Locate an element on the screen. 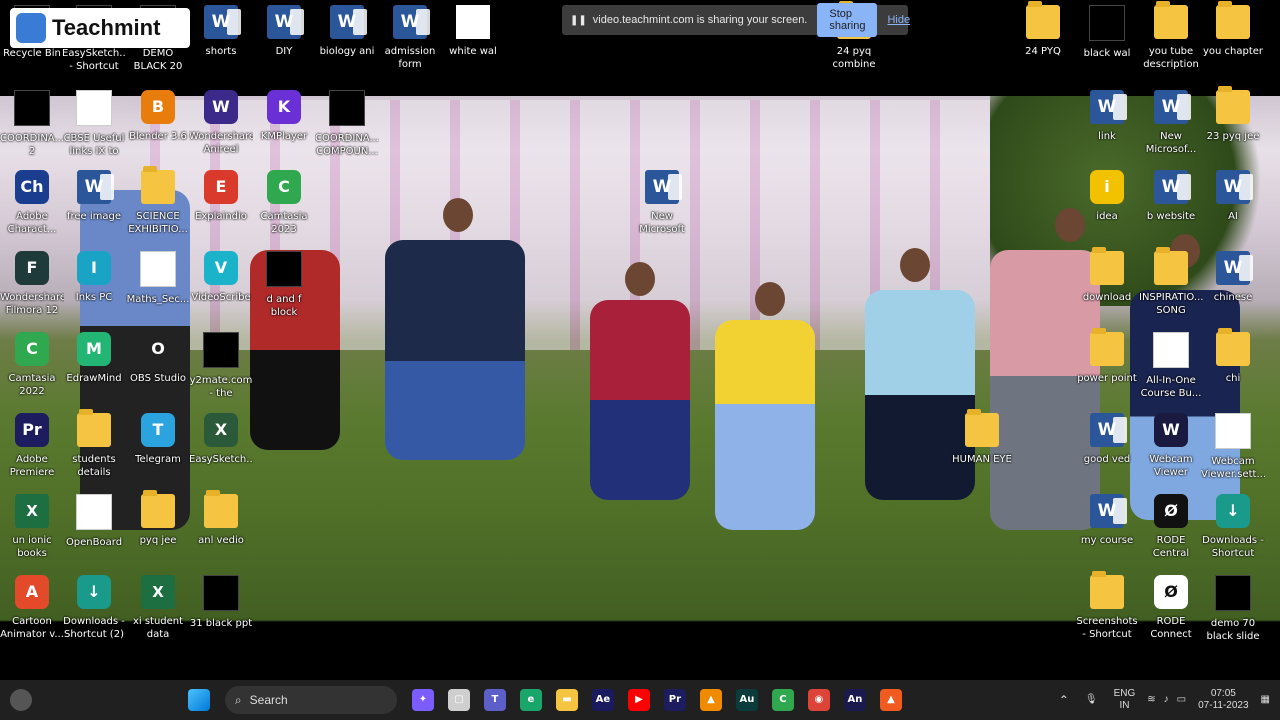  desktop-icon: Wbiology ani is located at coordinates (347, 45).